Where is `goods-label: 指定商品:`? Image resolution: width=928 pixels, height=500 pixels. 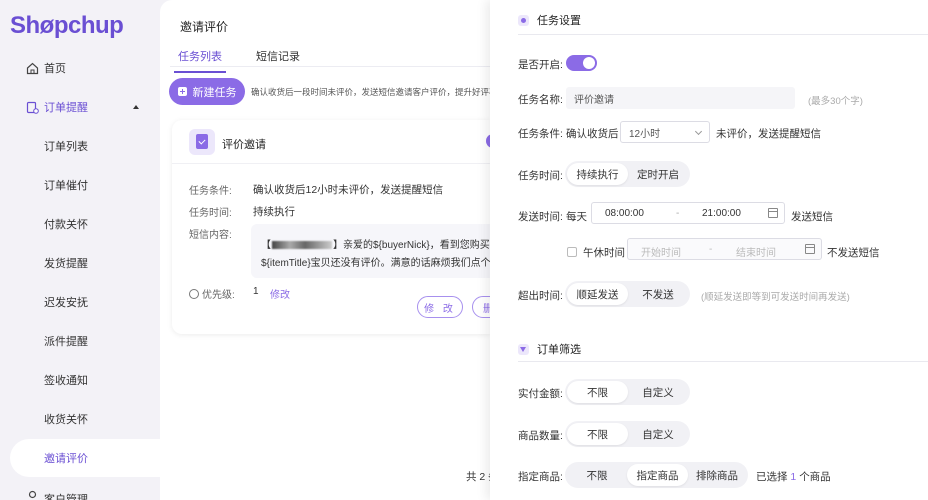 goods-label: 指定商品: is located at coordinates (540, 477).